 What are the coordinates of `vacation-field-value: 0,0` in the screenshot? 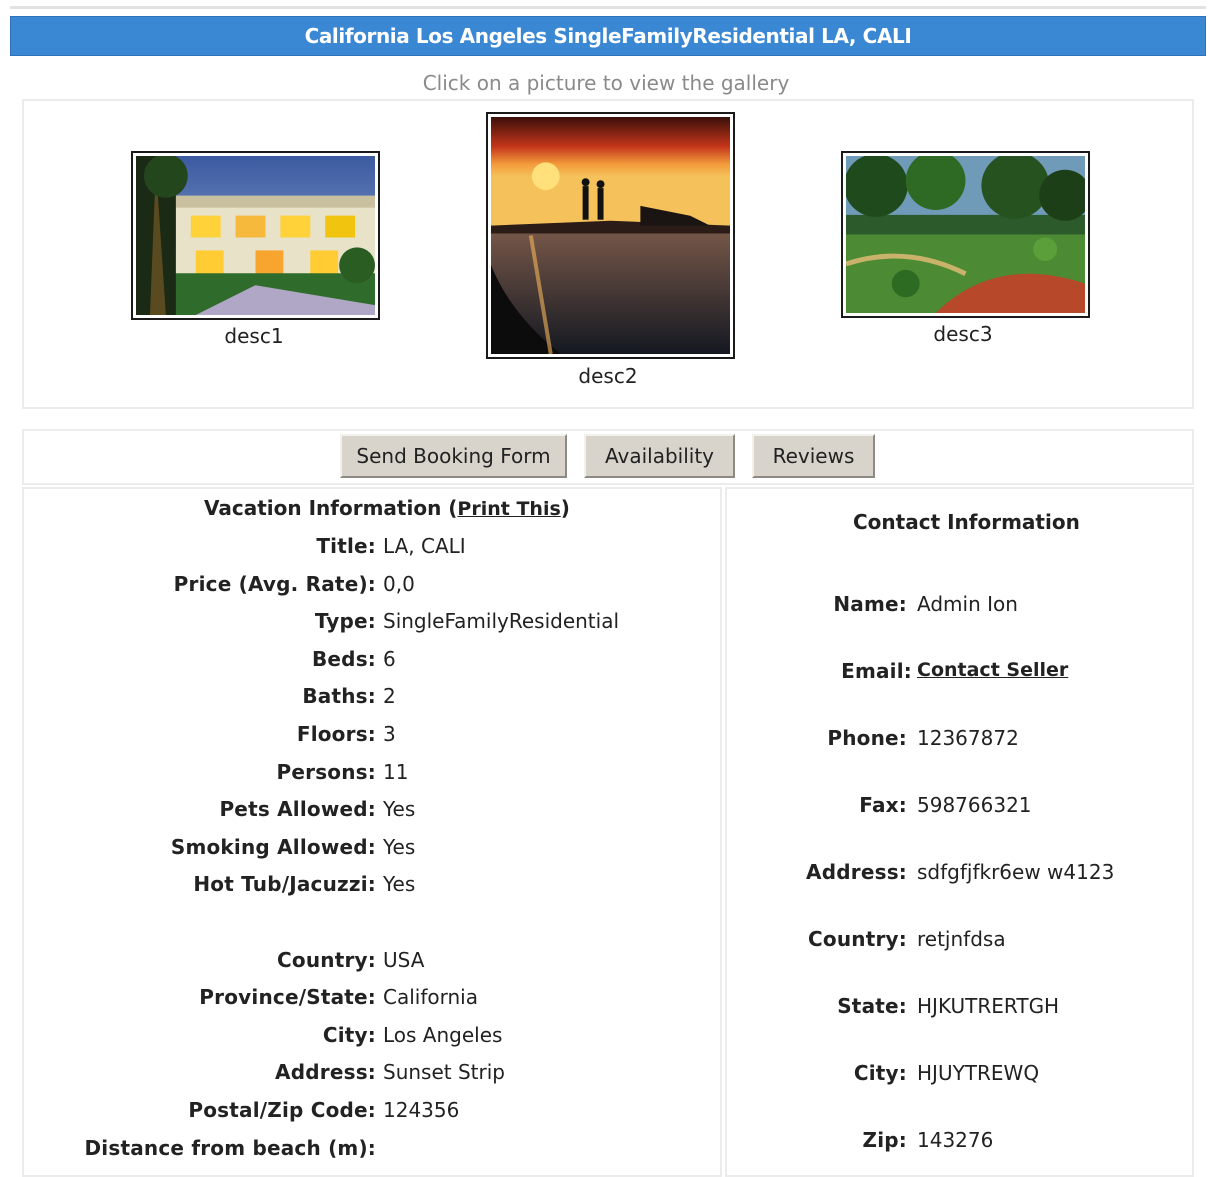 It's located at (399, 583).